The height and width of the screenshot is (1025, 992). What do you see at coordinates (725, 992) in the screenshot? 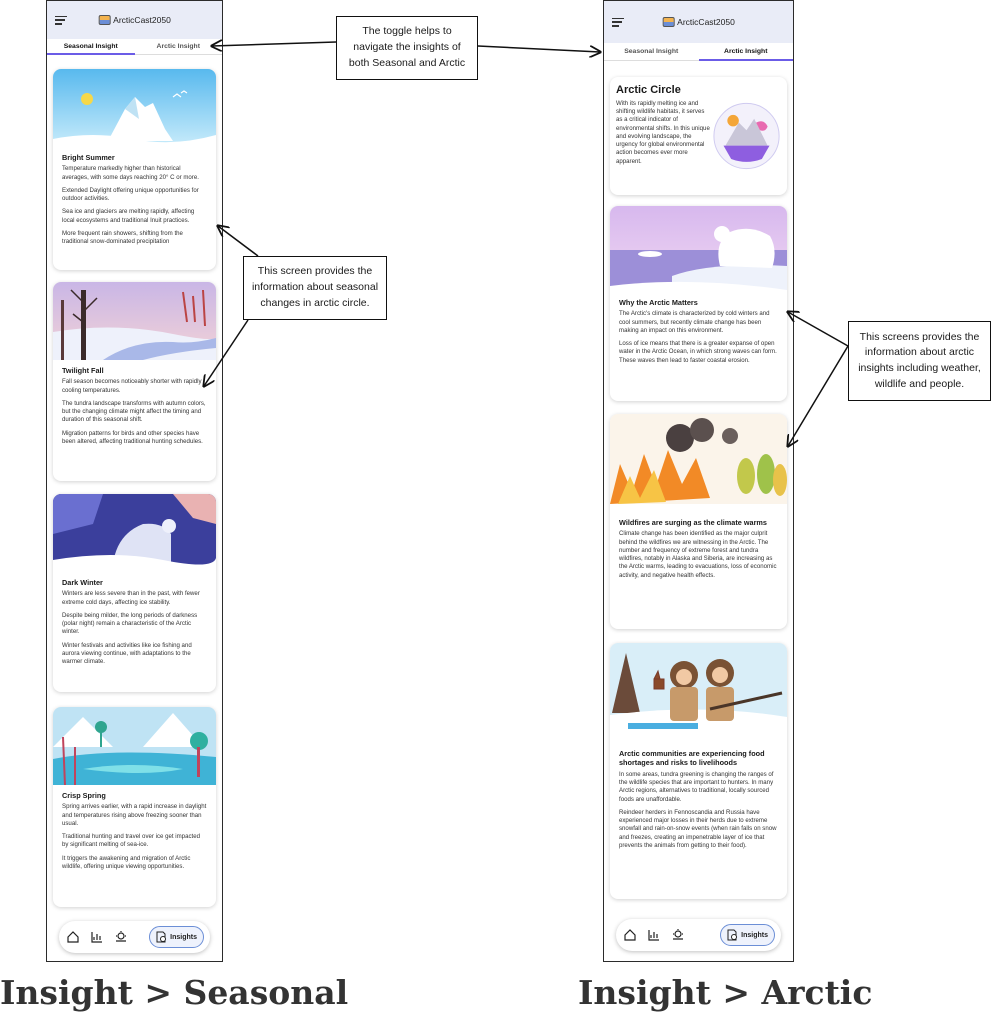
I see `caption-arctic: Insight > Arctic` at bounding box center [725, 992].